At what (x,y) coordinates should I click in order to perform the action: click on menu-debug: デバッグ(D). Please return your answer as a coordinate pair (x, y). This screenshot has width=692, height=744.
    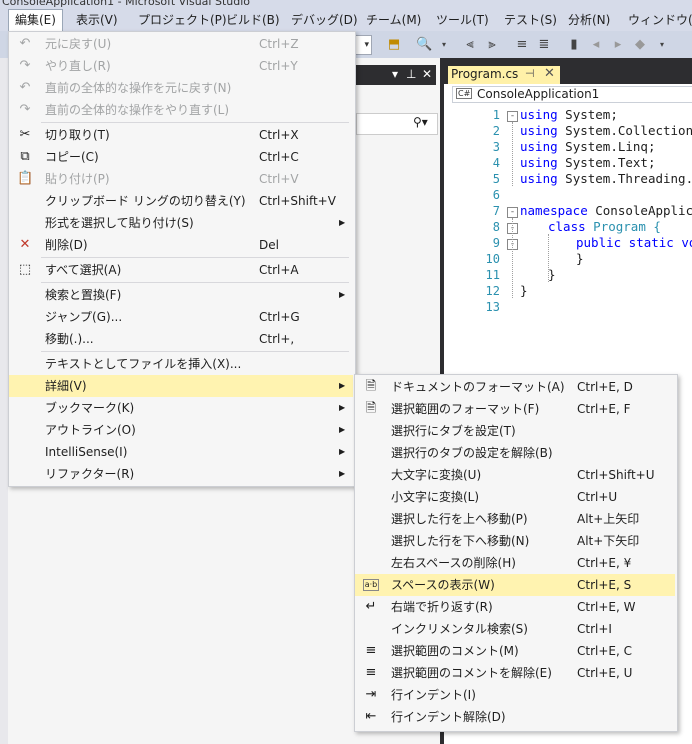
    Looking at the image, I should click on (324, 20).